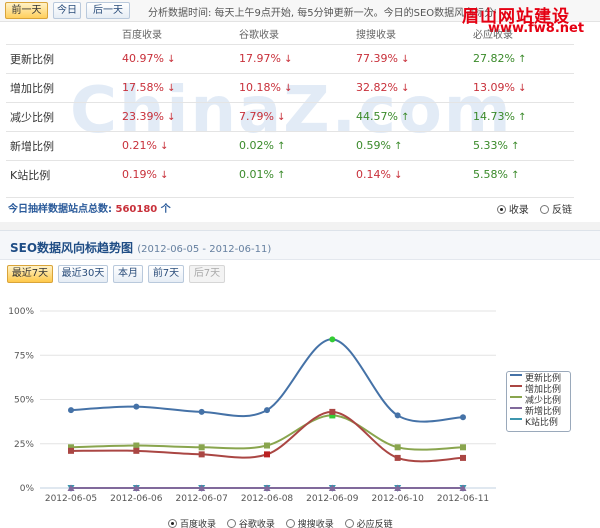  Describe the element at coordinates (128, 274) in the screenshot. I see `range-this-month-button: 本月` at that location.